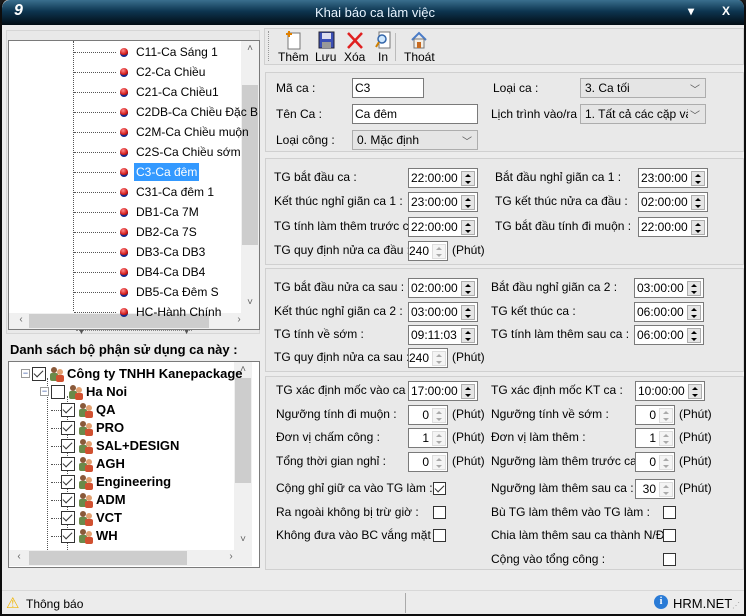  What do you see at coordinates (643, 114) in the screenshot?
I see `lich-trinh-select: 1. Tất cả các cặp vào ﹀` at bounding box center [643, 114].